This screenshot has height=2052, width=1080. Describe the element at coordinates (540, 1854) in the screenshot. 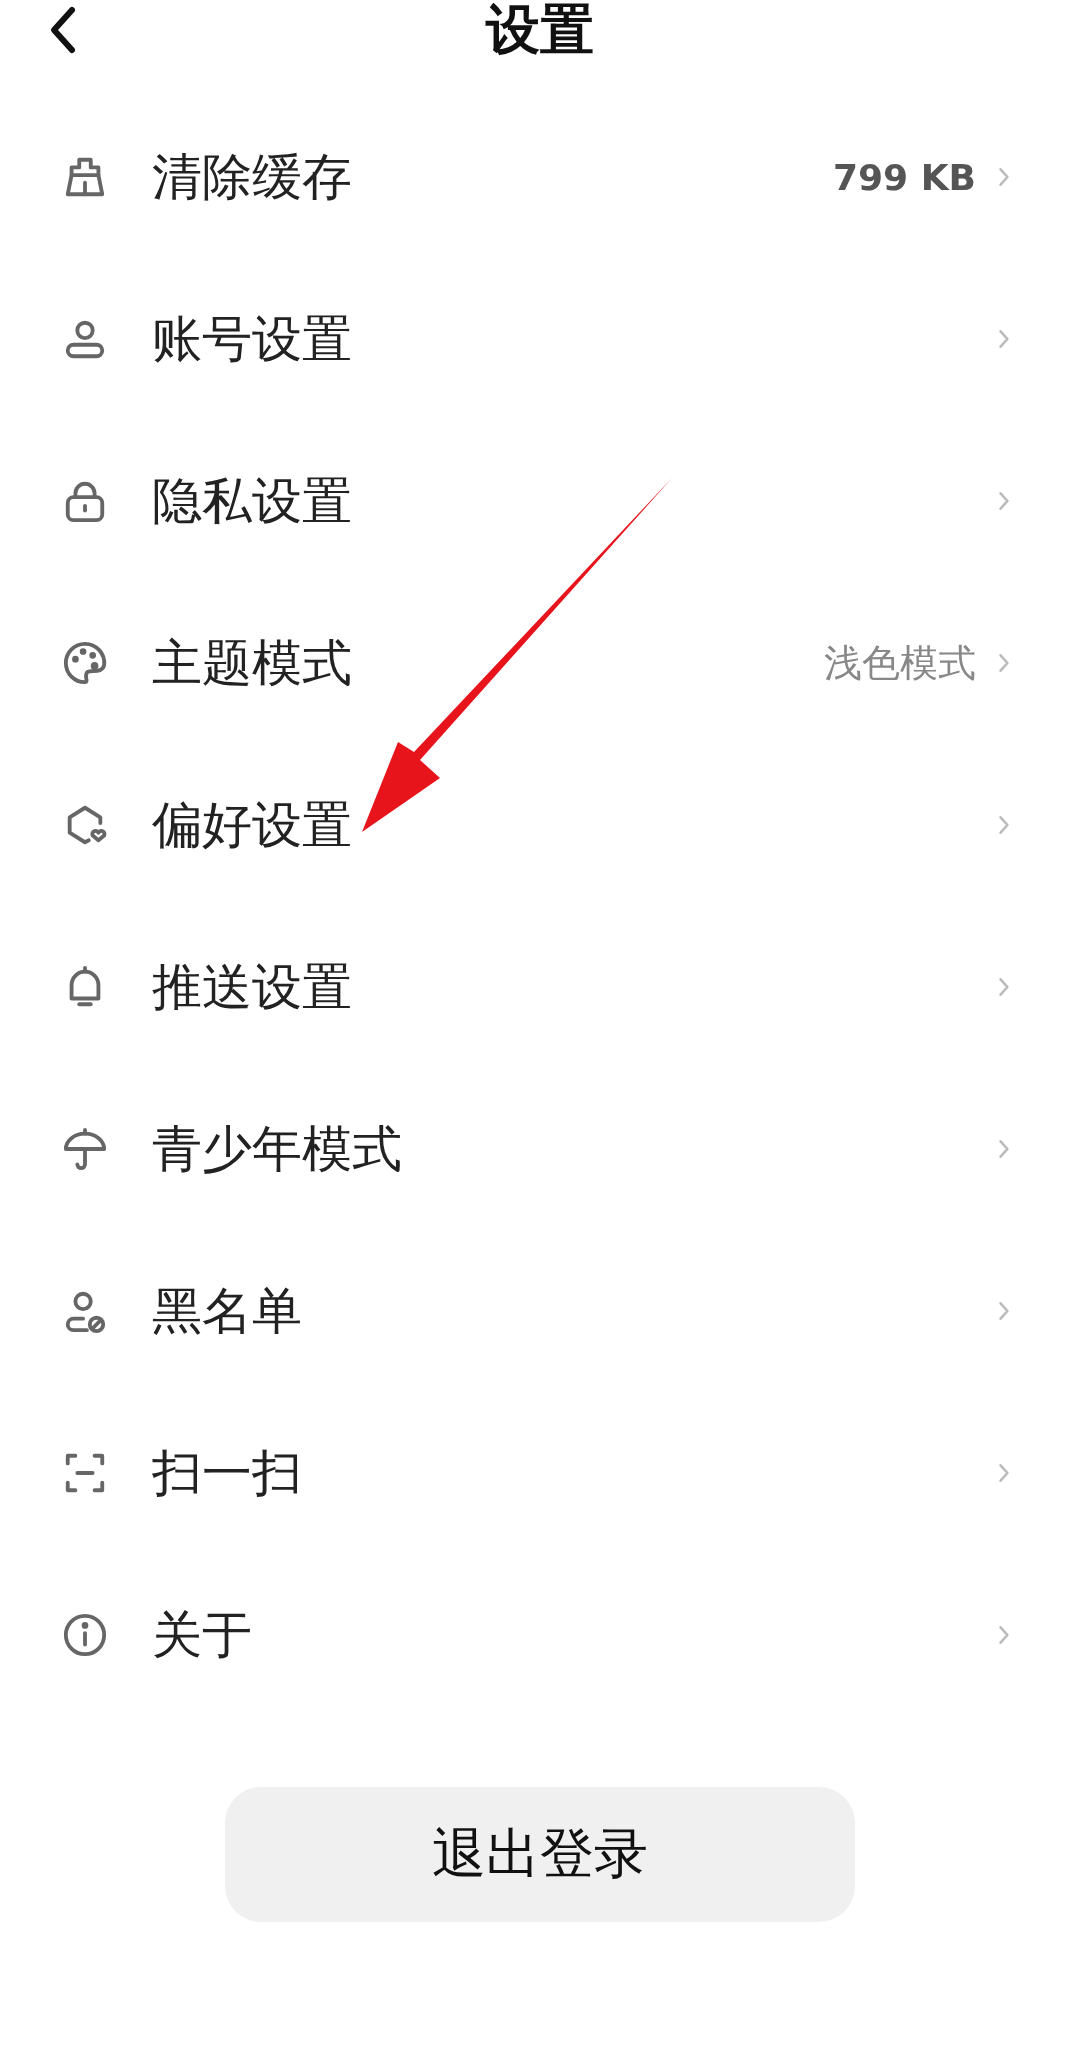

I see `logout-button: 退出登录` at that location.